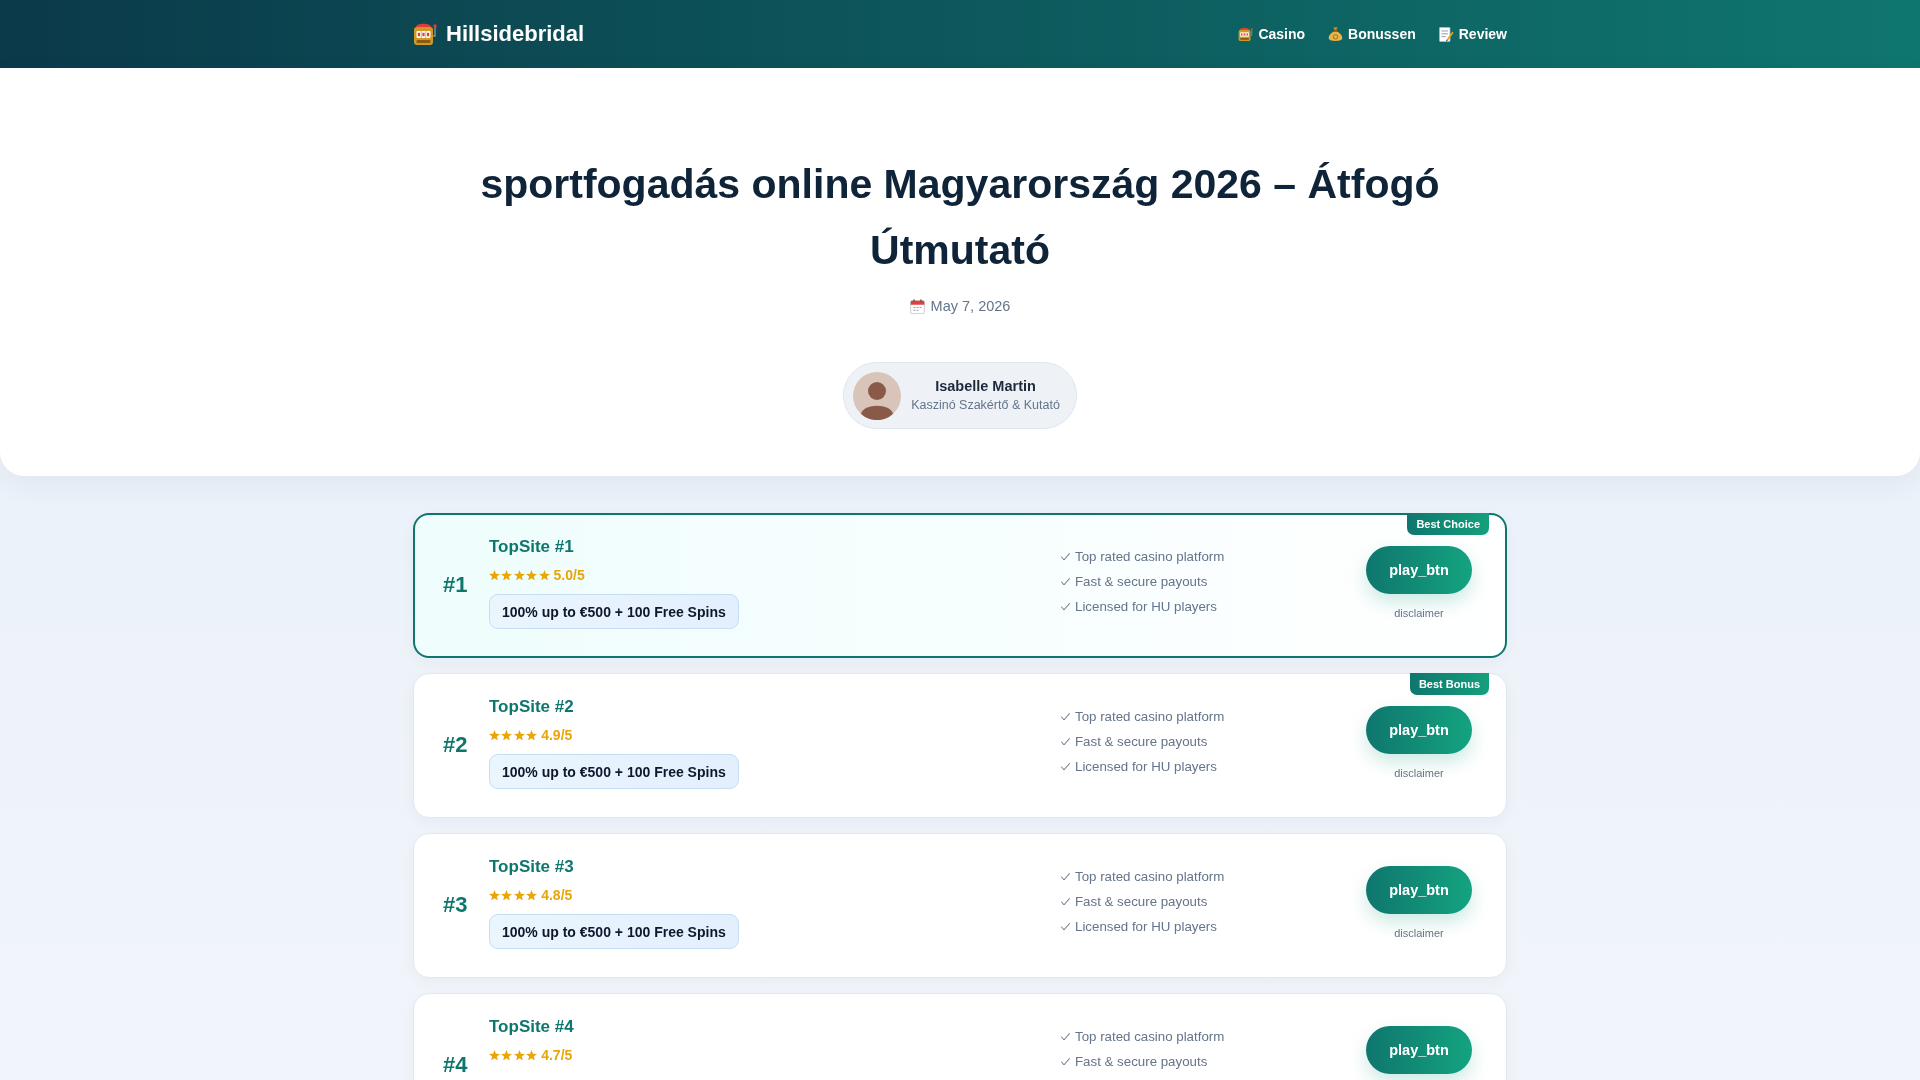  I want to click on site-name: TopSite #2, so click(531, 707).